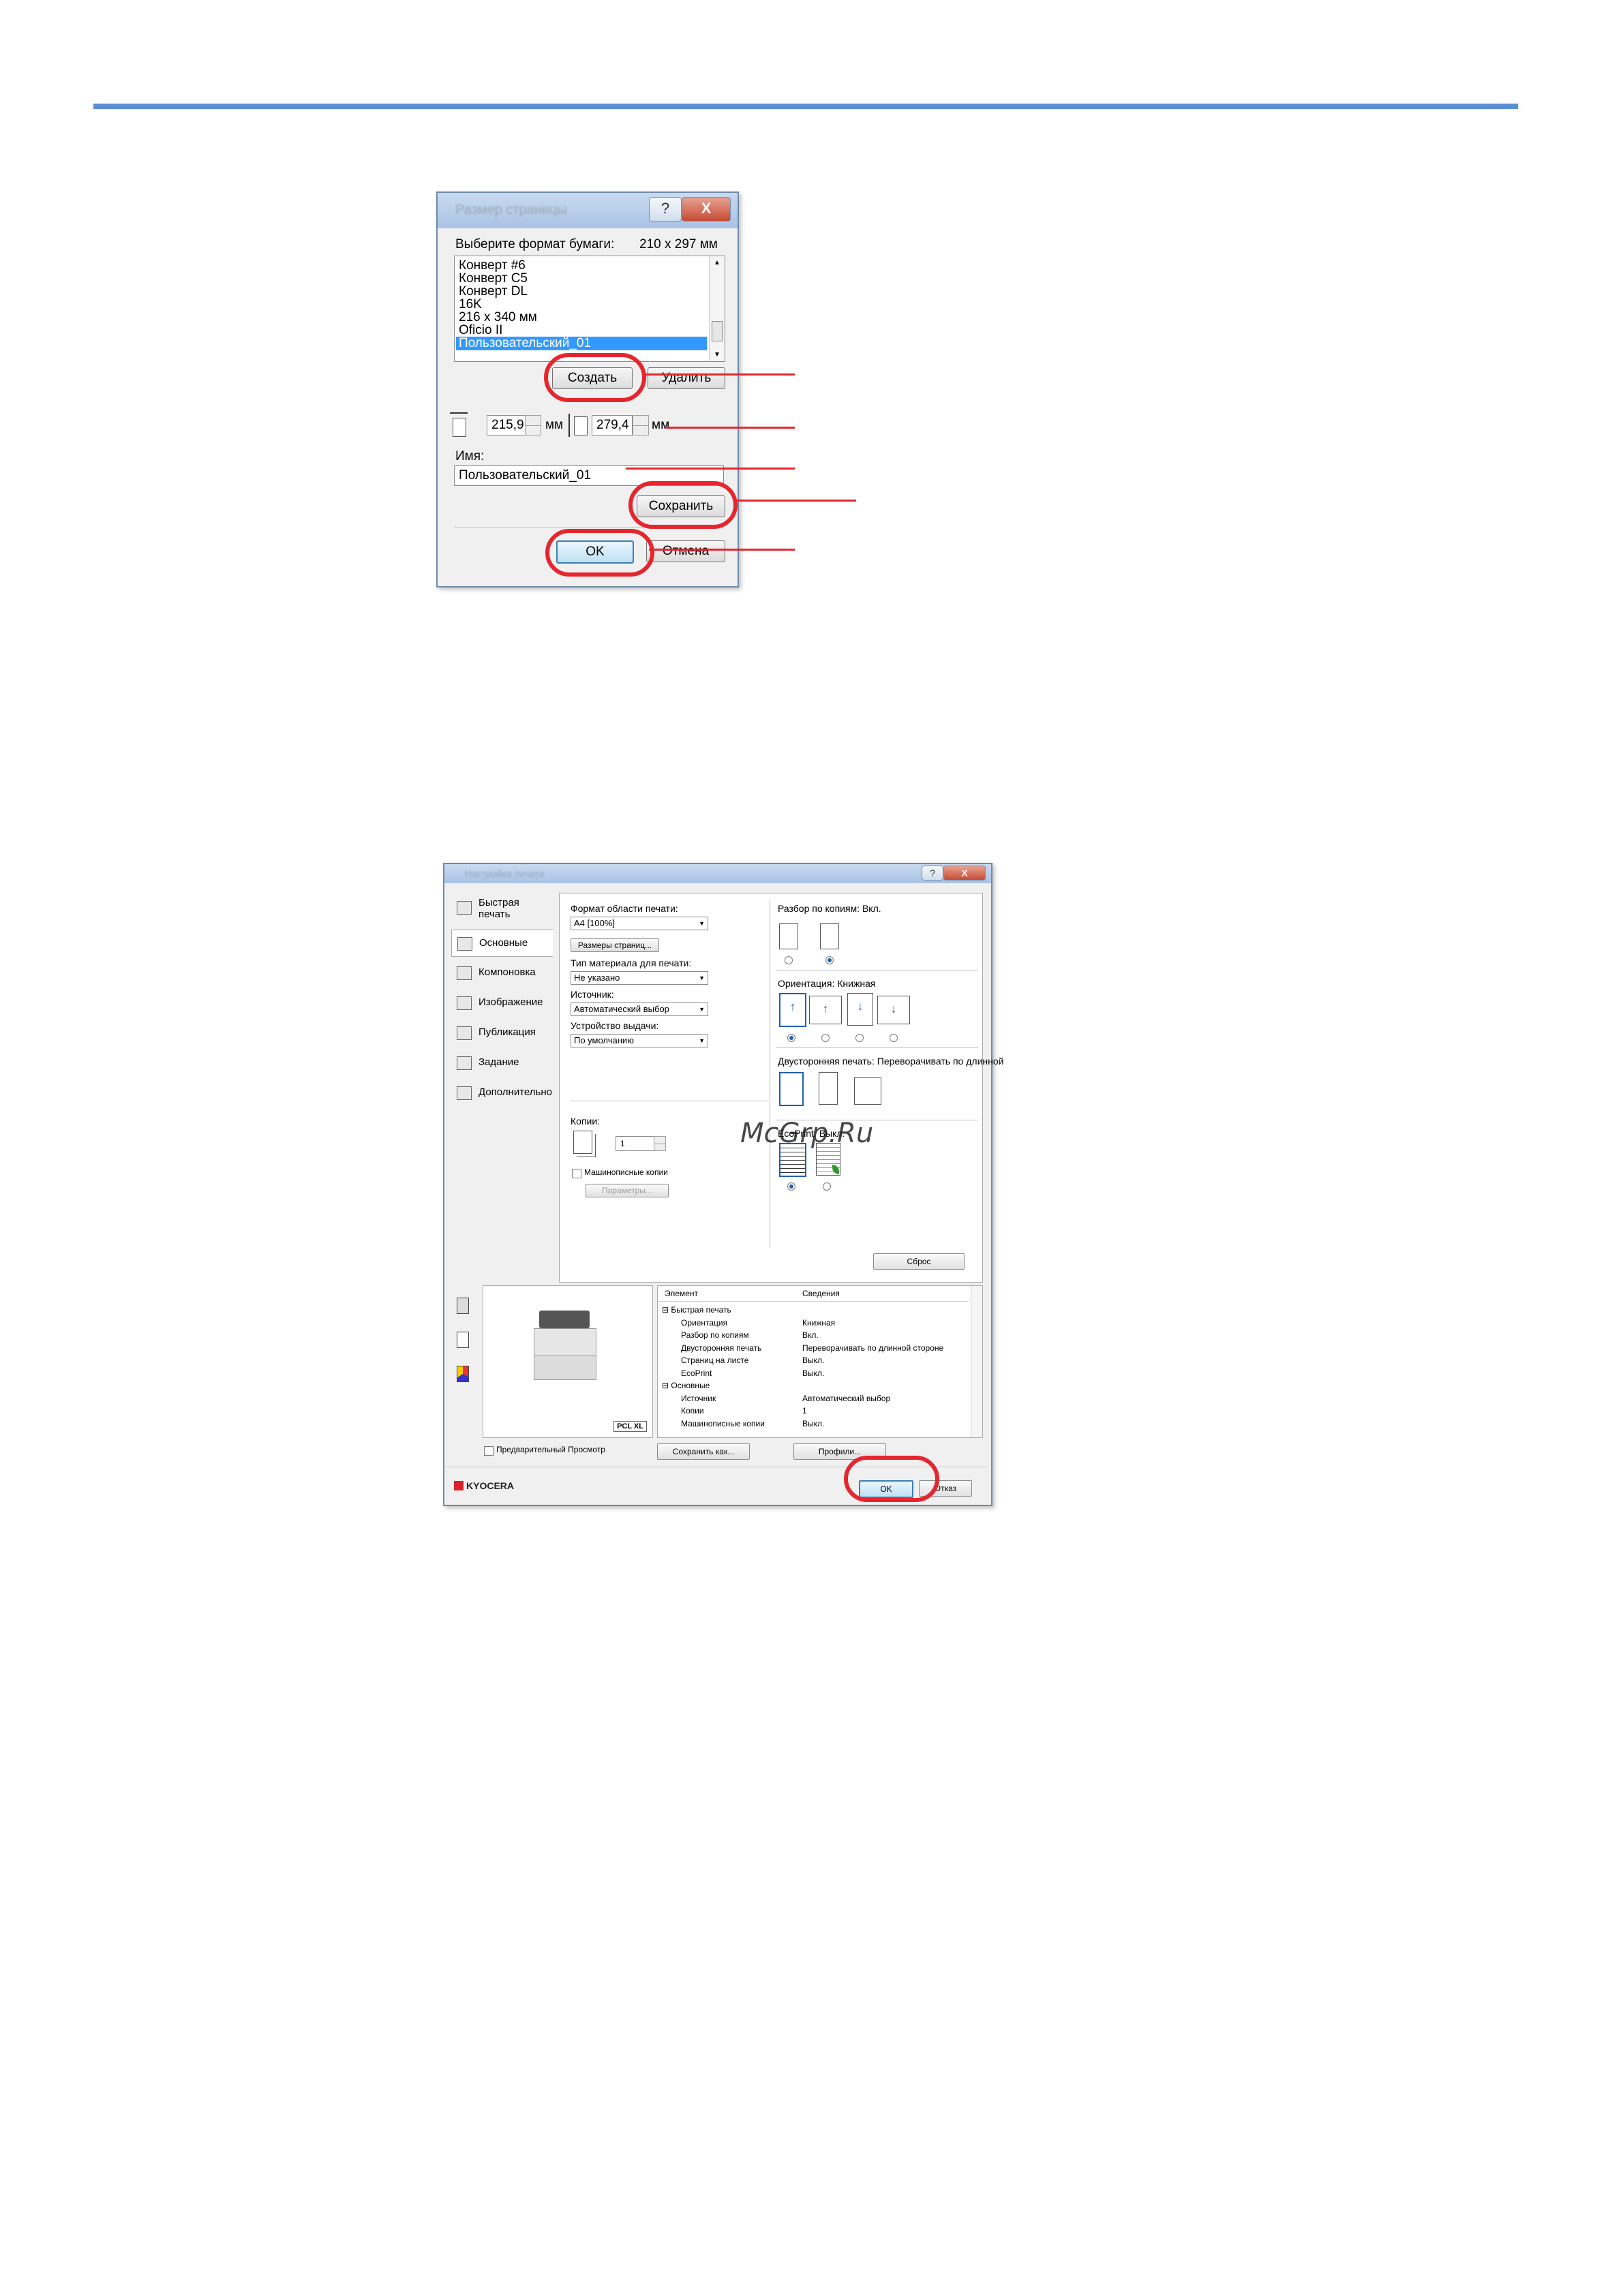  Describe the element at coordinates (463, 1340) in the screenshot. I see `document-icon` at that location.